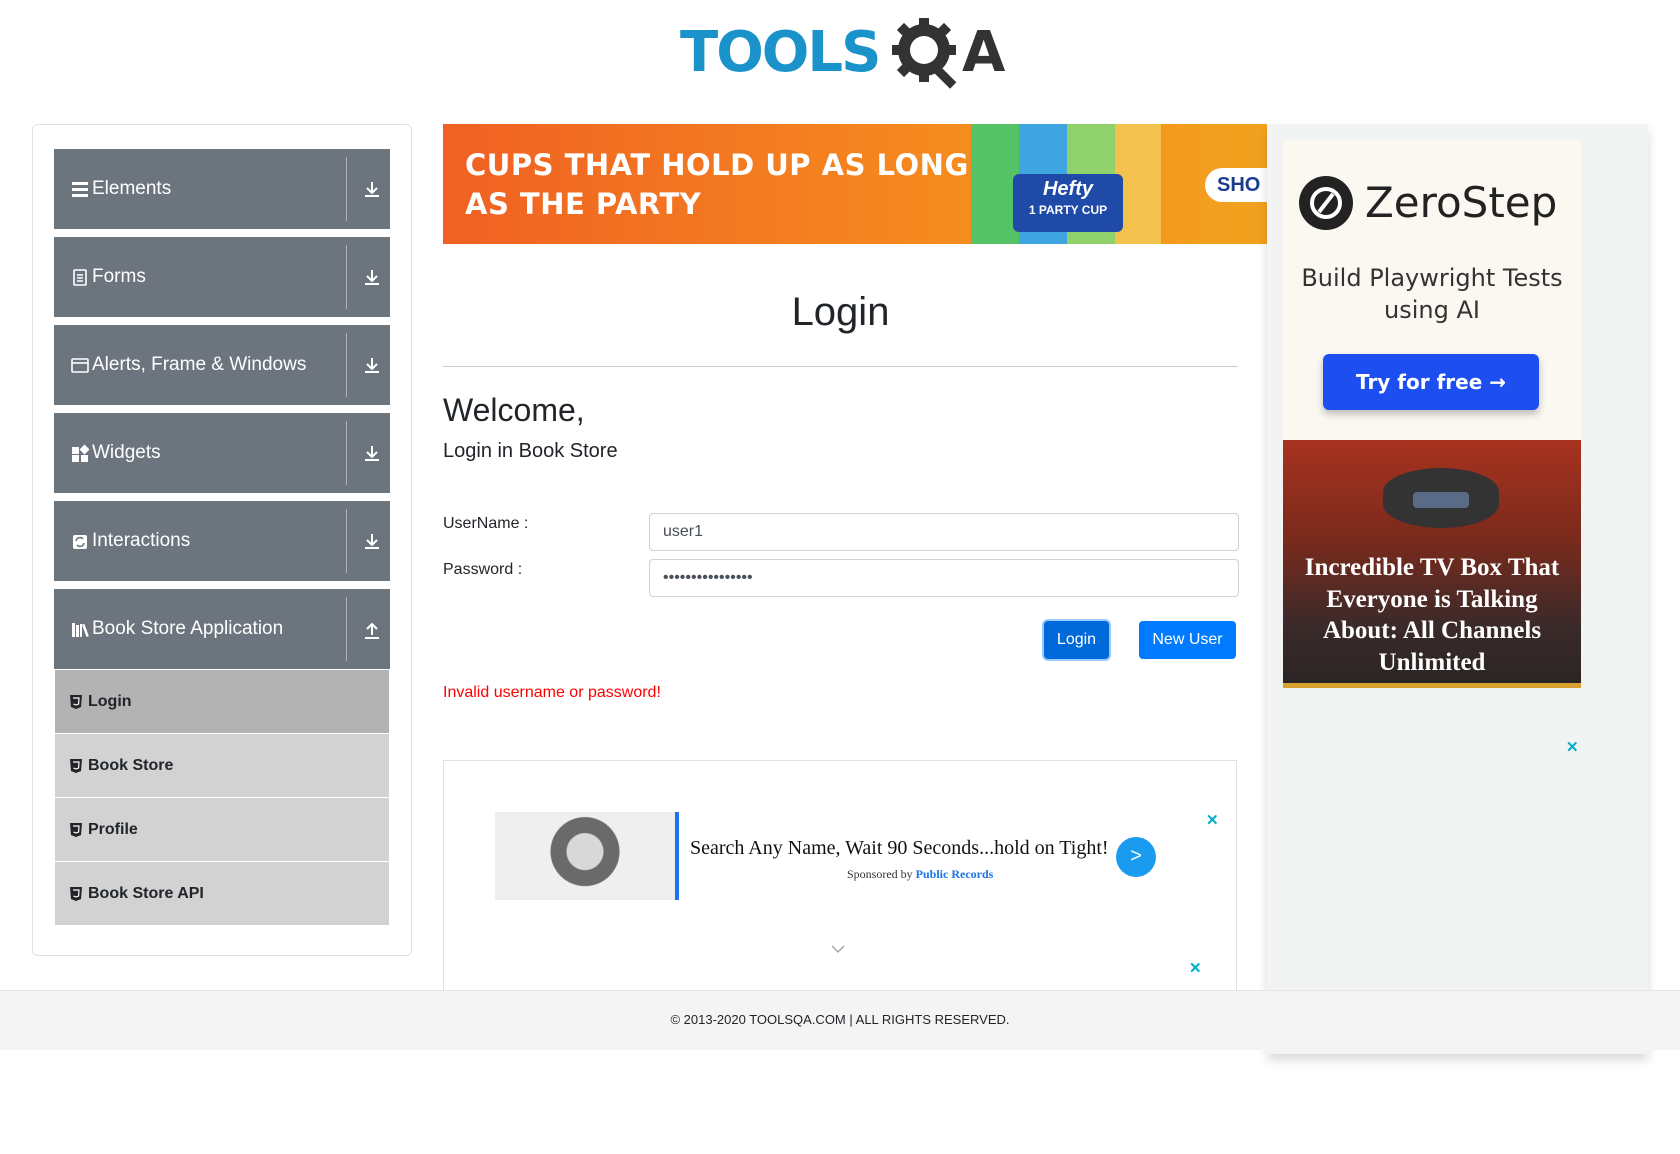 The width and height of the screenshot is (1680, 1154). What do you see at coordinates (80, 365) in the screenshot?
I see `window-icon` at bounding box center [80, 365].